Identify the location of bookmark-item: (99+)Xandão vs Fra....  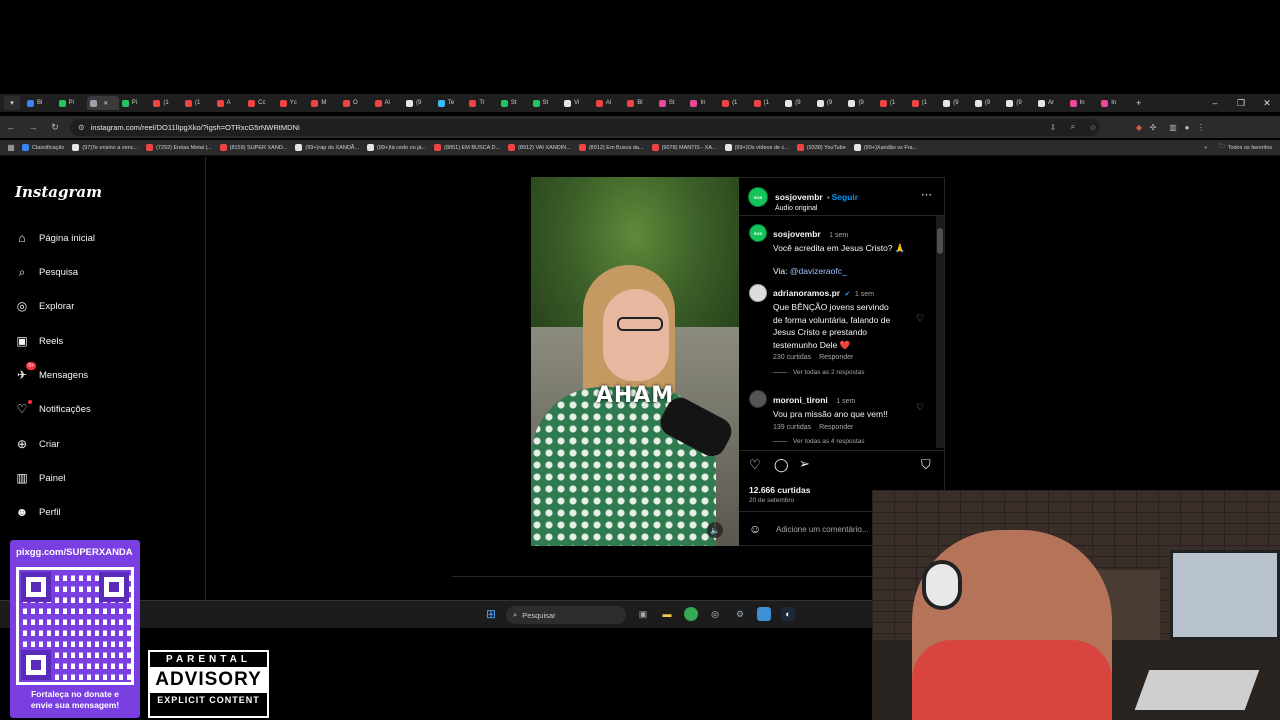
(885, 147).